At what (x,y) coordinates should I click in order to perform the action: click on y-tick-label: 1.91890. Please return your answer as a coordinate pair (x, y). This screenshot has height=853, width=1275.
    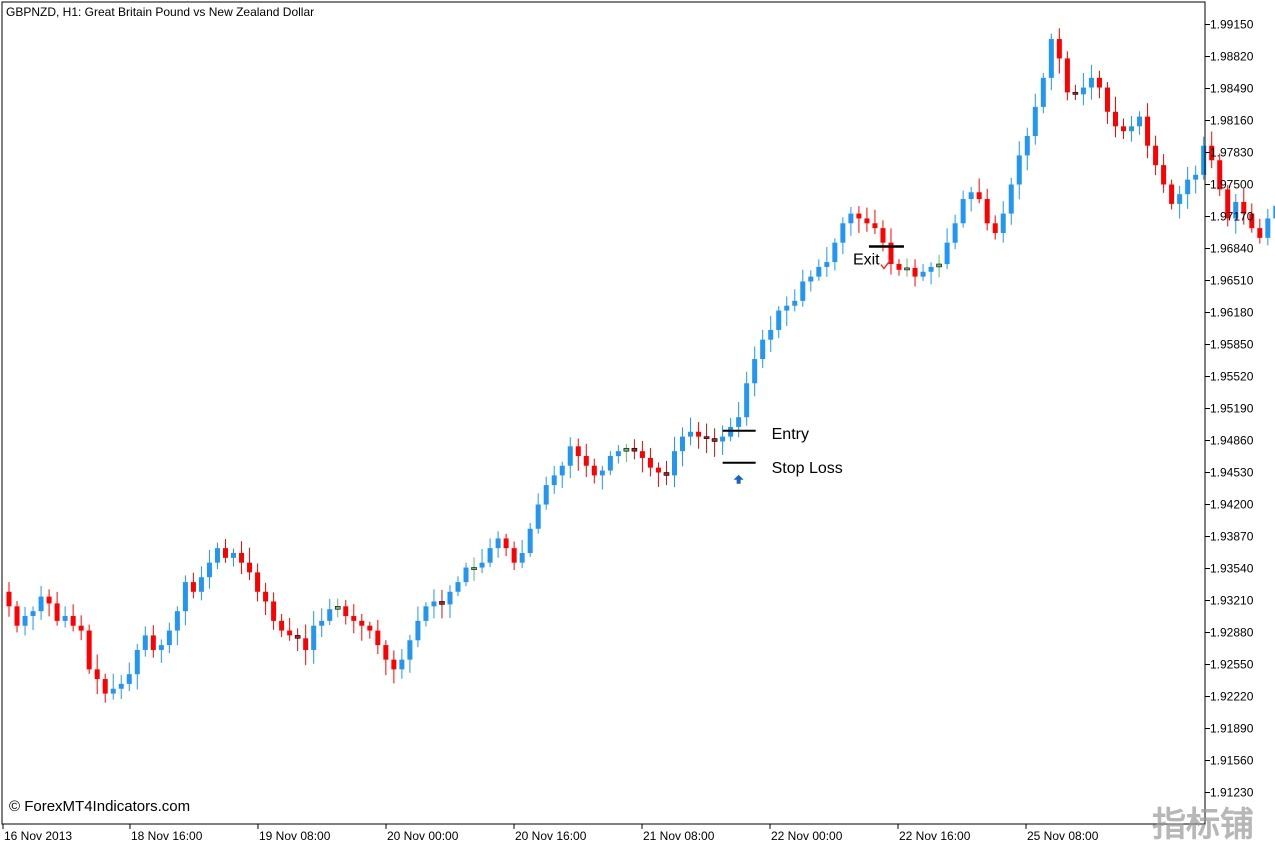
    Looking at the image, I should click on (1232, 729).